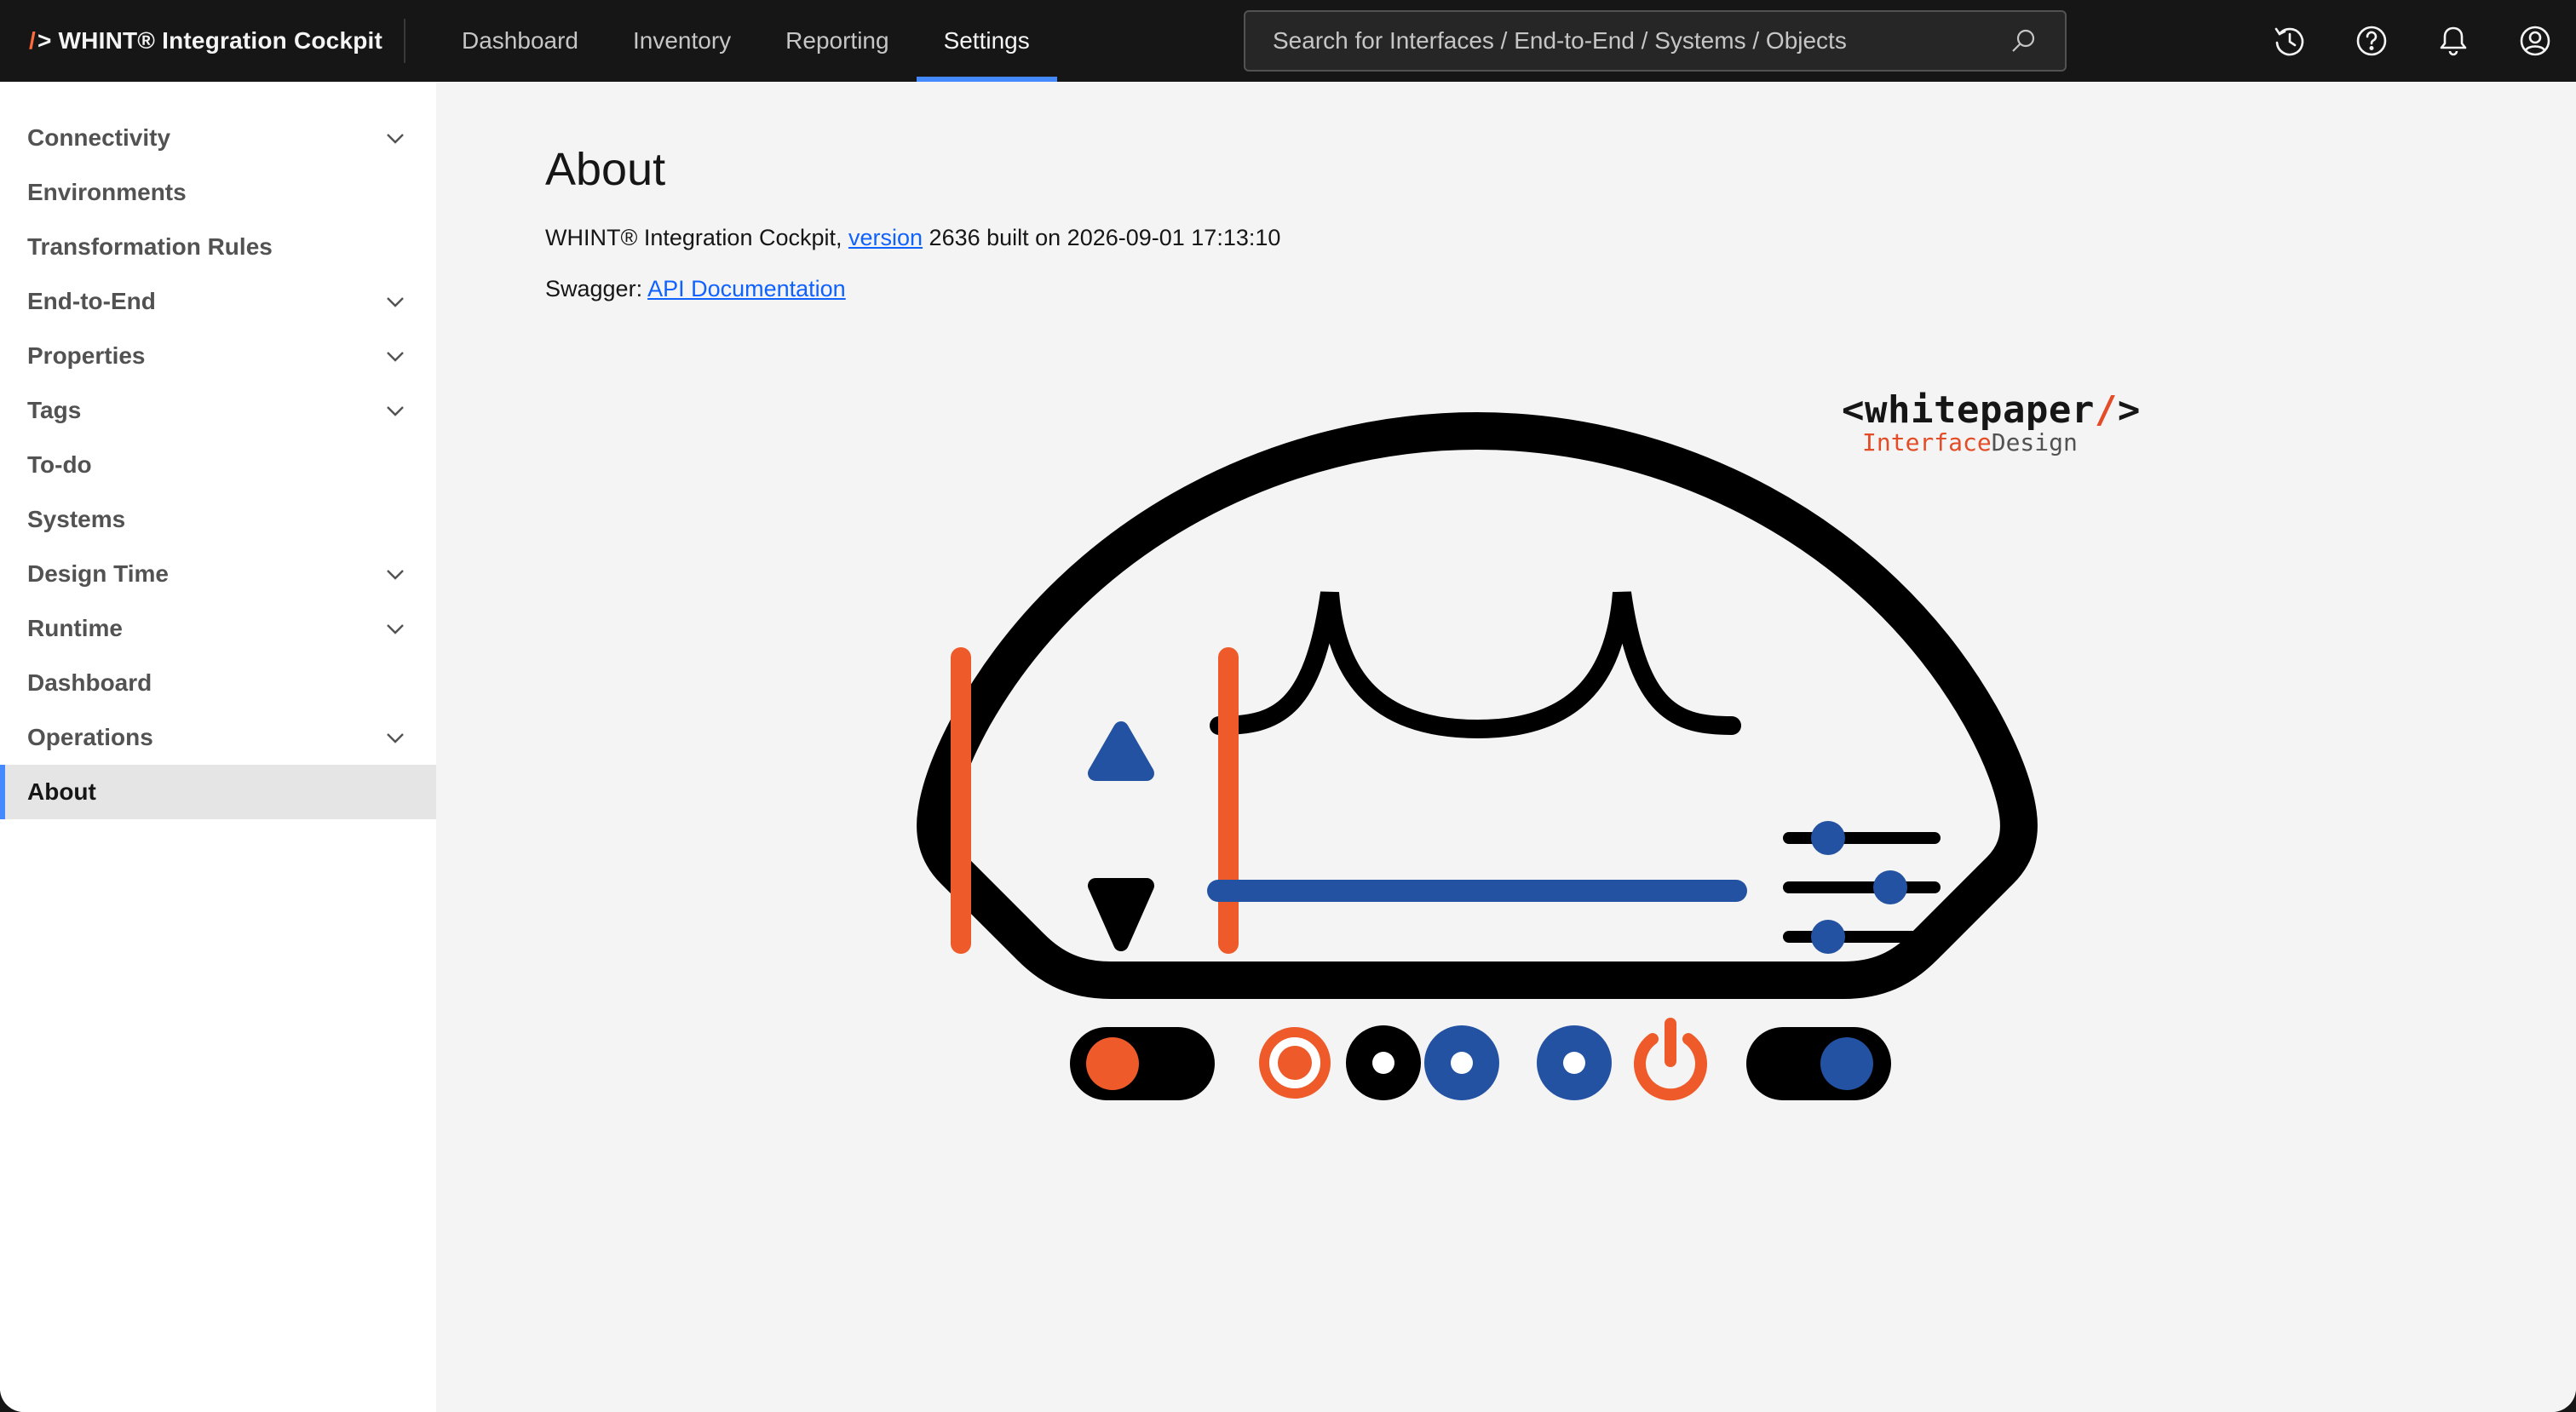 The height and width of the screenshot is (1412, 2576). I want to click on sidebar-item-to-do: To-do, so click(218, 465).